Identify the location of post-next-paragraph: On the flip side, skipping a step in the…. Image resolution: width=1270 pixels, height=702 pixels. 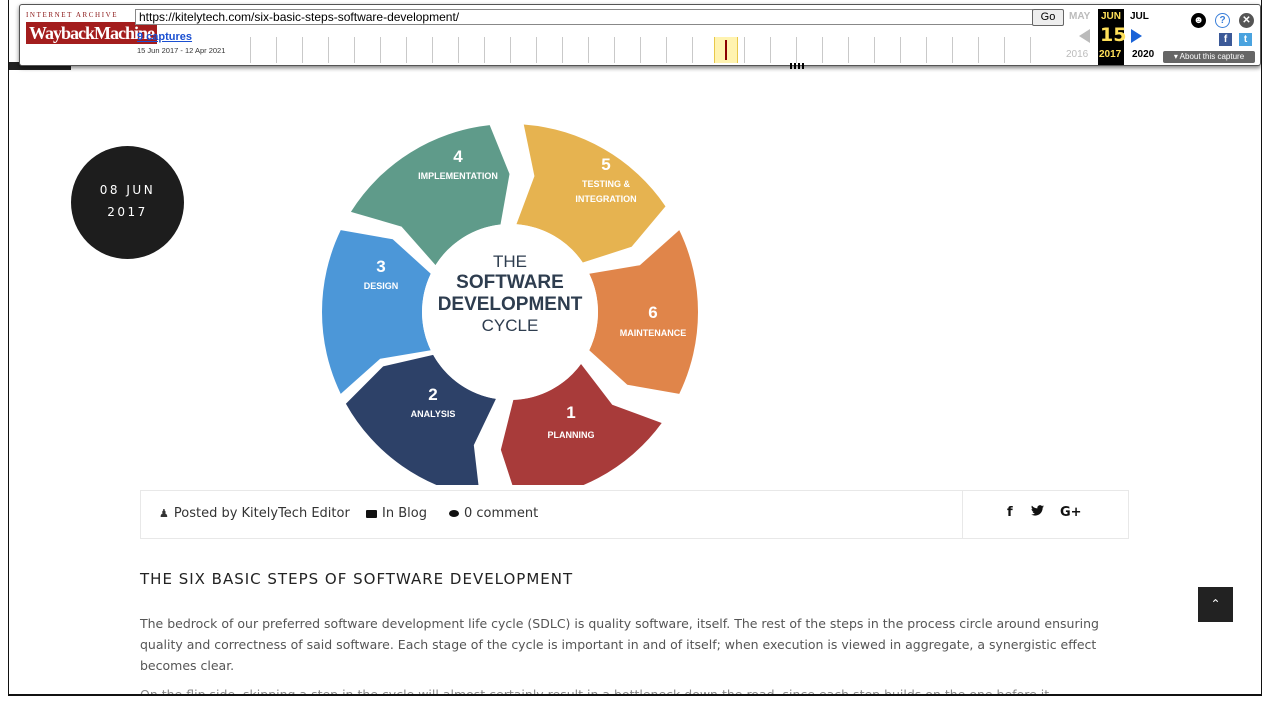
(620, 689).